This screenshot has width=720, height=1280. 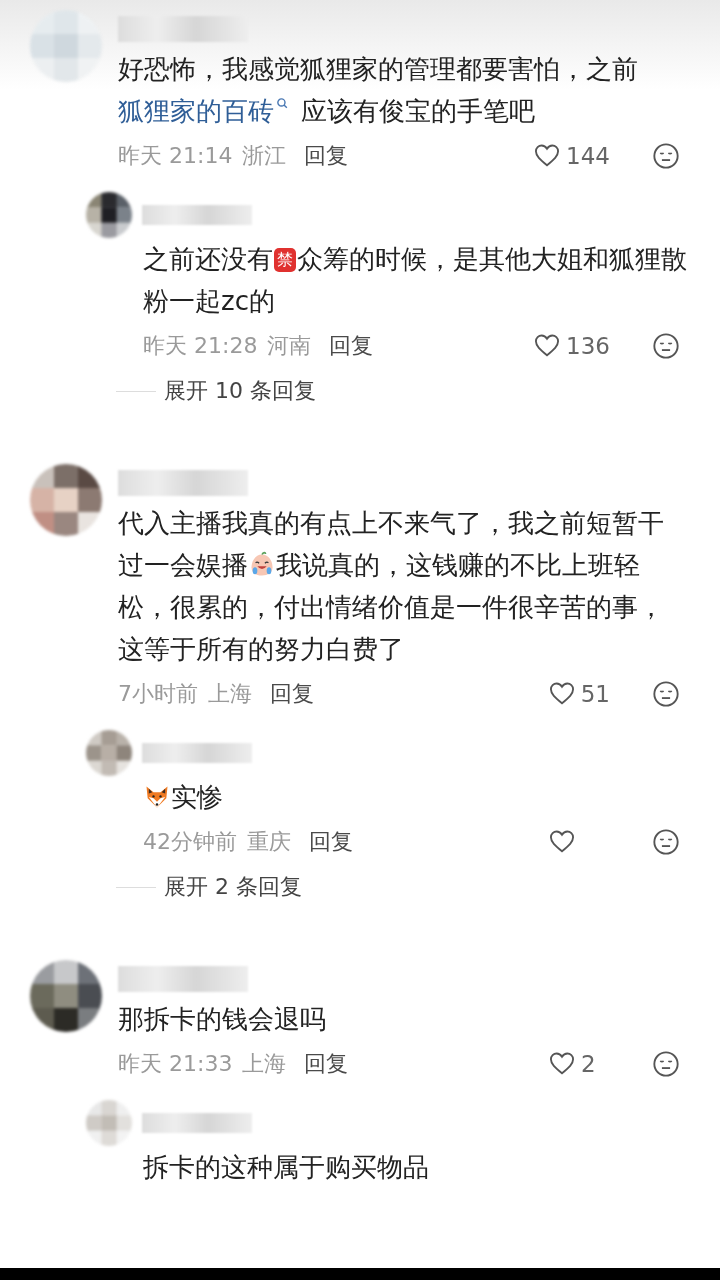 I want to click on like-count: 136, so click(x=588, y=346).